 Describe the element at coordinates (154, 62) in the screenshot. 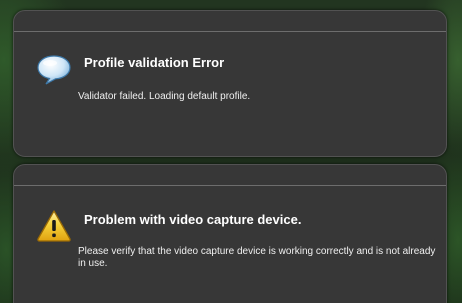

I see `notification-title: Profile validation Error` at that location.